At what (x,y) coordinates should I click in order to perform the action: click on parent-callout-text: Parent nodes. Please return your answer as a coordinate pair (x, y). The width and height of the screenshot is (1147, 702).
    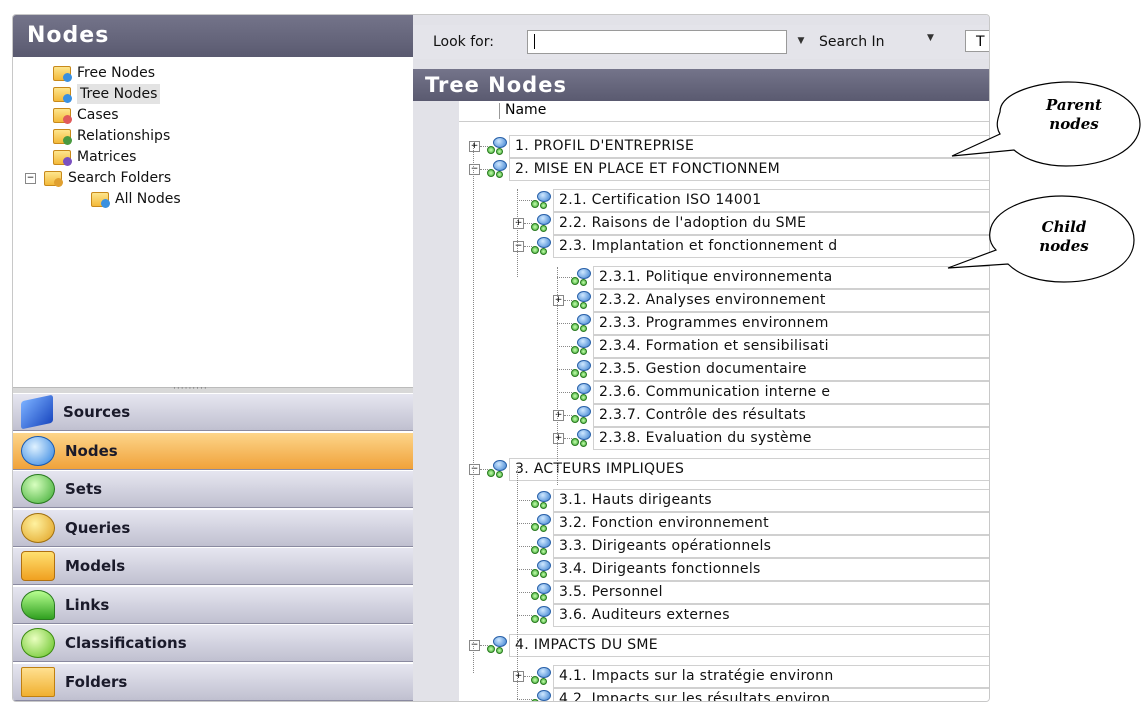
    Looking at the image, I should click on (1074, 114).